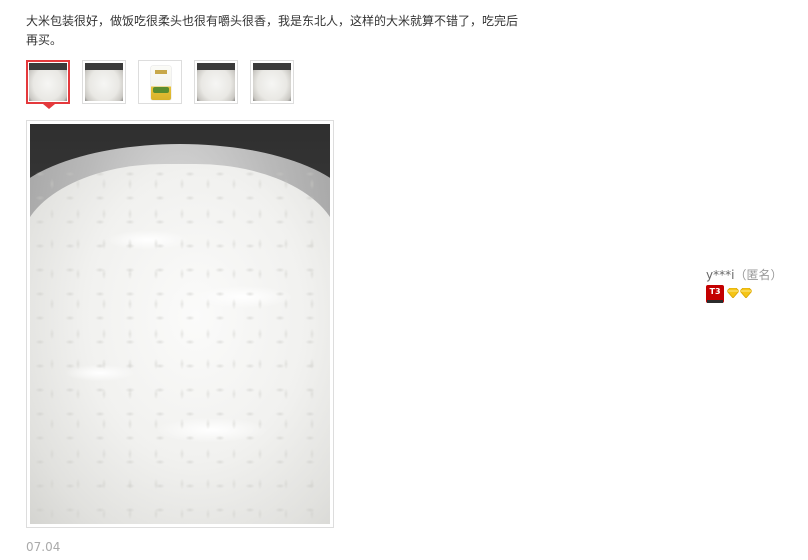 This screenshot has height=560, width=808. What do you see at coordinates (715, 294) in the screenshot?
I see `member-level-badge-icon: T3` at bounding box center [715, 294].